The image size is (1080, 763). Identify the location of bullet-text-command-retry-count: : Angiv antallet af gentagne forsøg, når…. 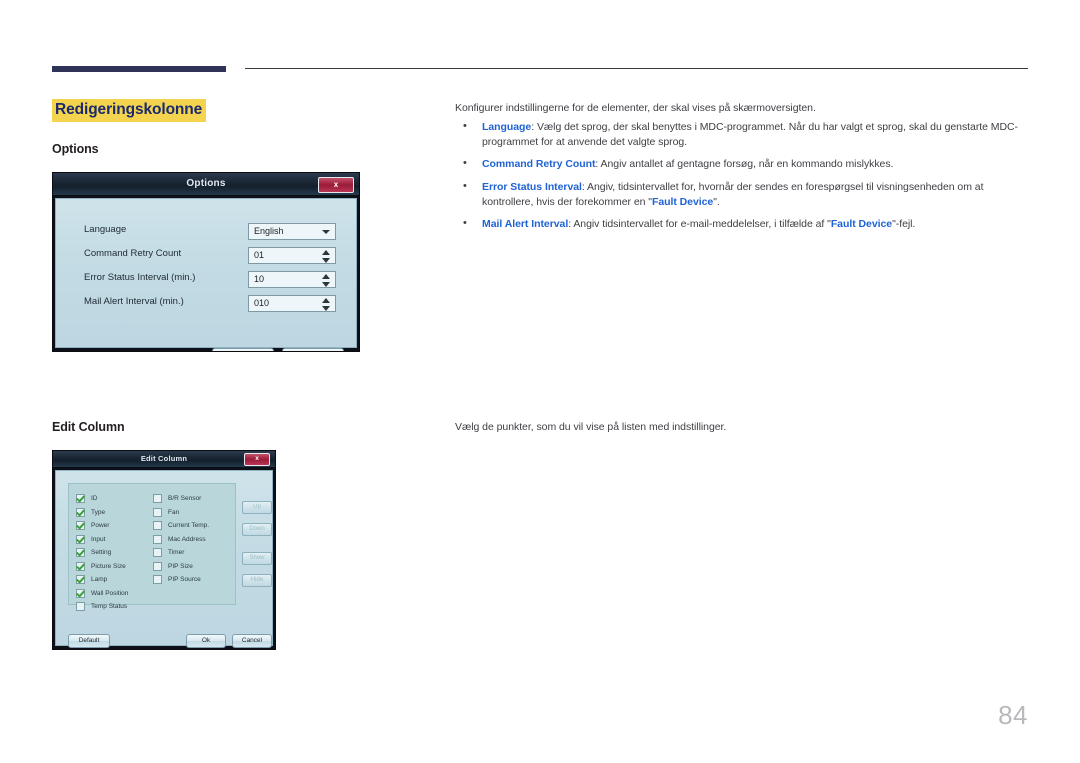
(744, 164).